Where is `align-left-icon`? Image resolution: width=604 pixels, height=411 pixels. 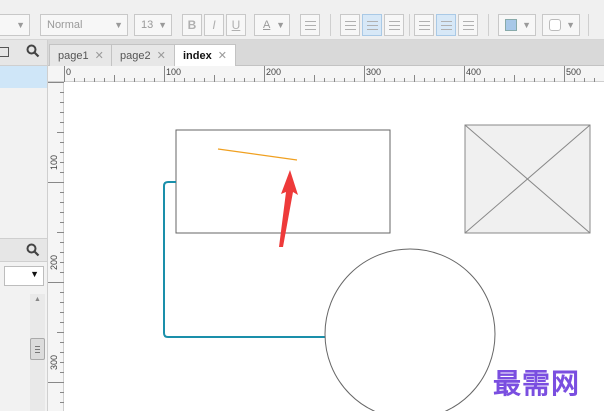 align-left-icon is located at coordinates (350, 26).